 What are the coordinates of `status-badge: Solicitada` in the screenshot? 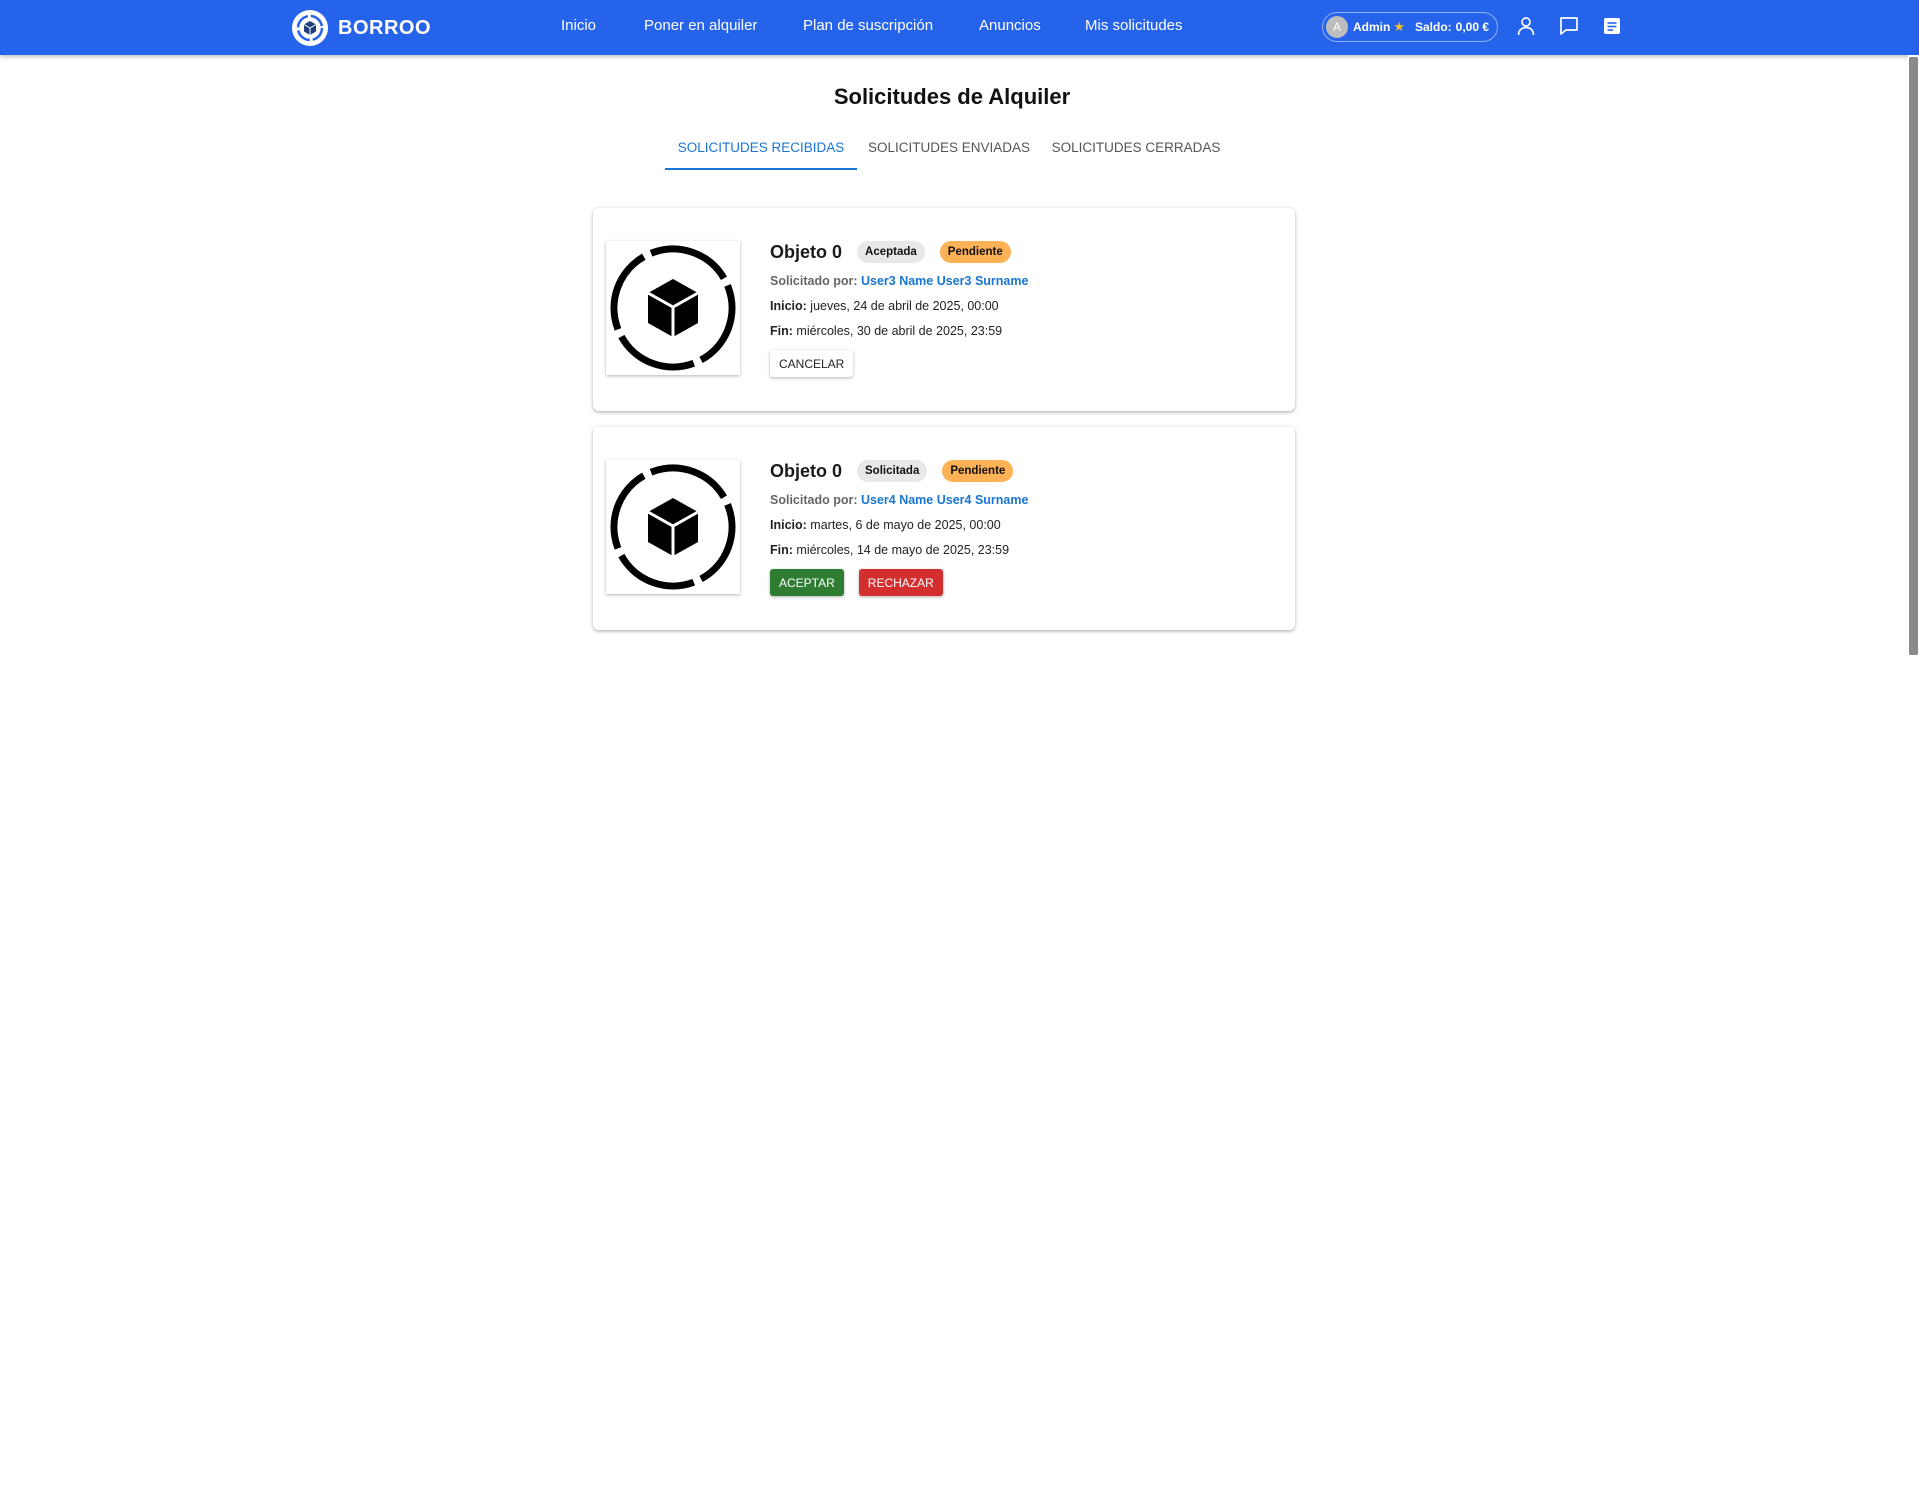 It's located at (892, 471).